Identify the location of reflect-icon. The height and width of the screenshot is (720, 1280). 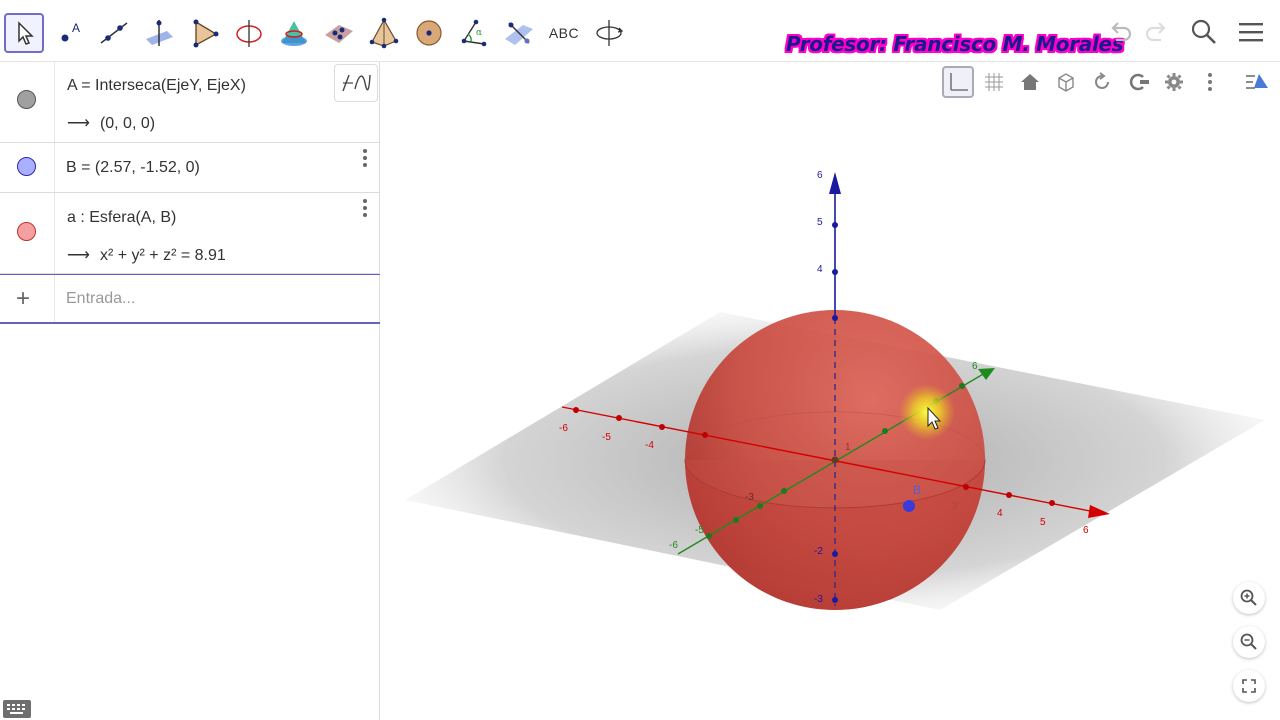
(519, 33).